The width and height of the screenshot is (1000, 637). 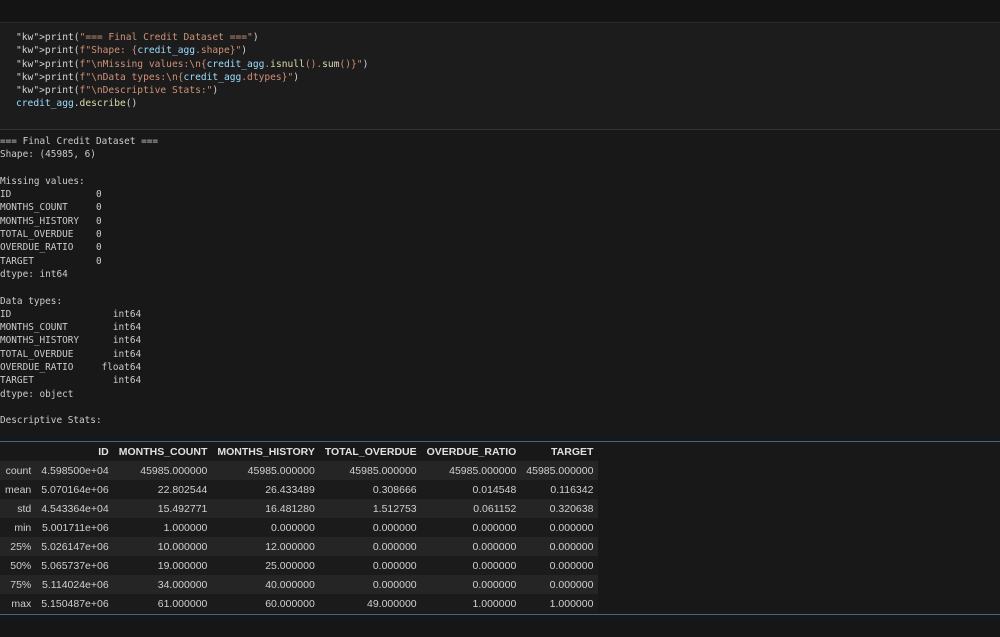 I want to click on table-cell: 0.014548, so click(x=494, y=489).